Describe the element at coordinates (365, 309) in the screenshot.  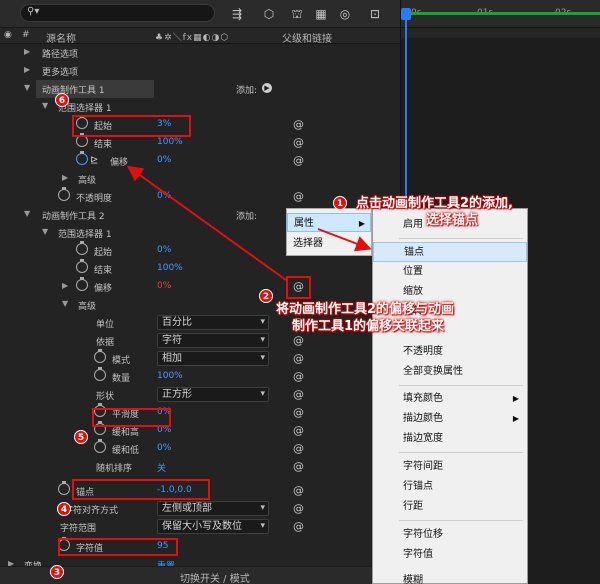
I see `annotation-step2-line1: 将动画制作工具2的偏移与动画` at that location.